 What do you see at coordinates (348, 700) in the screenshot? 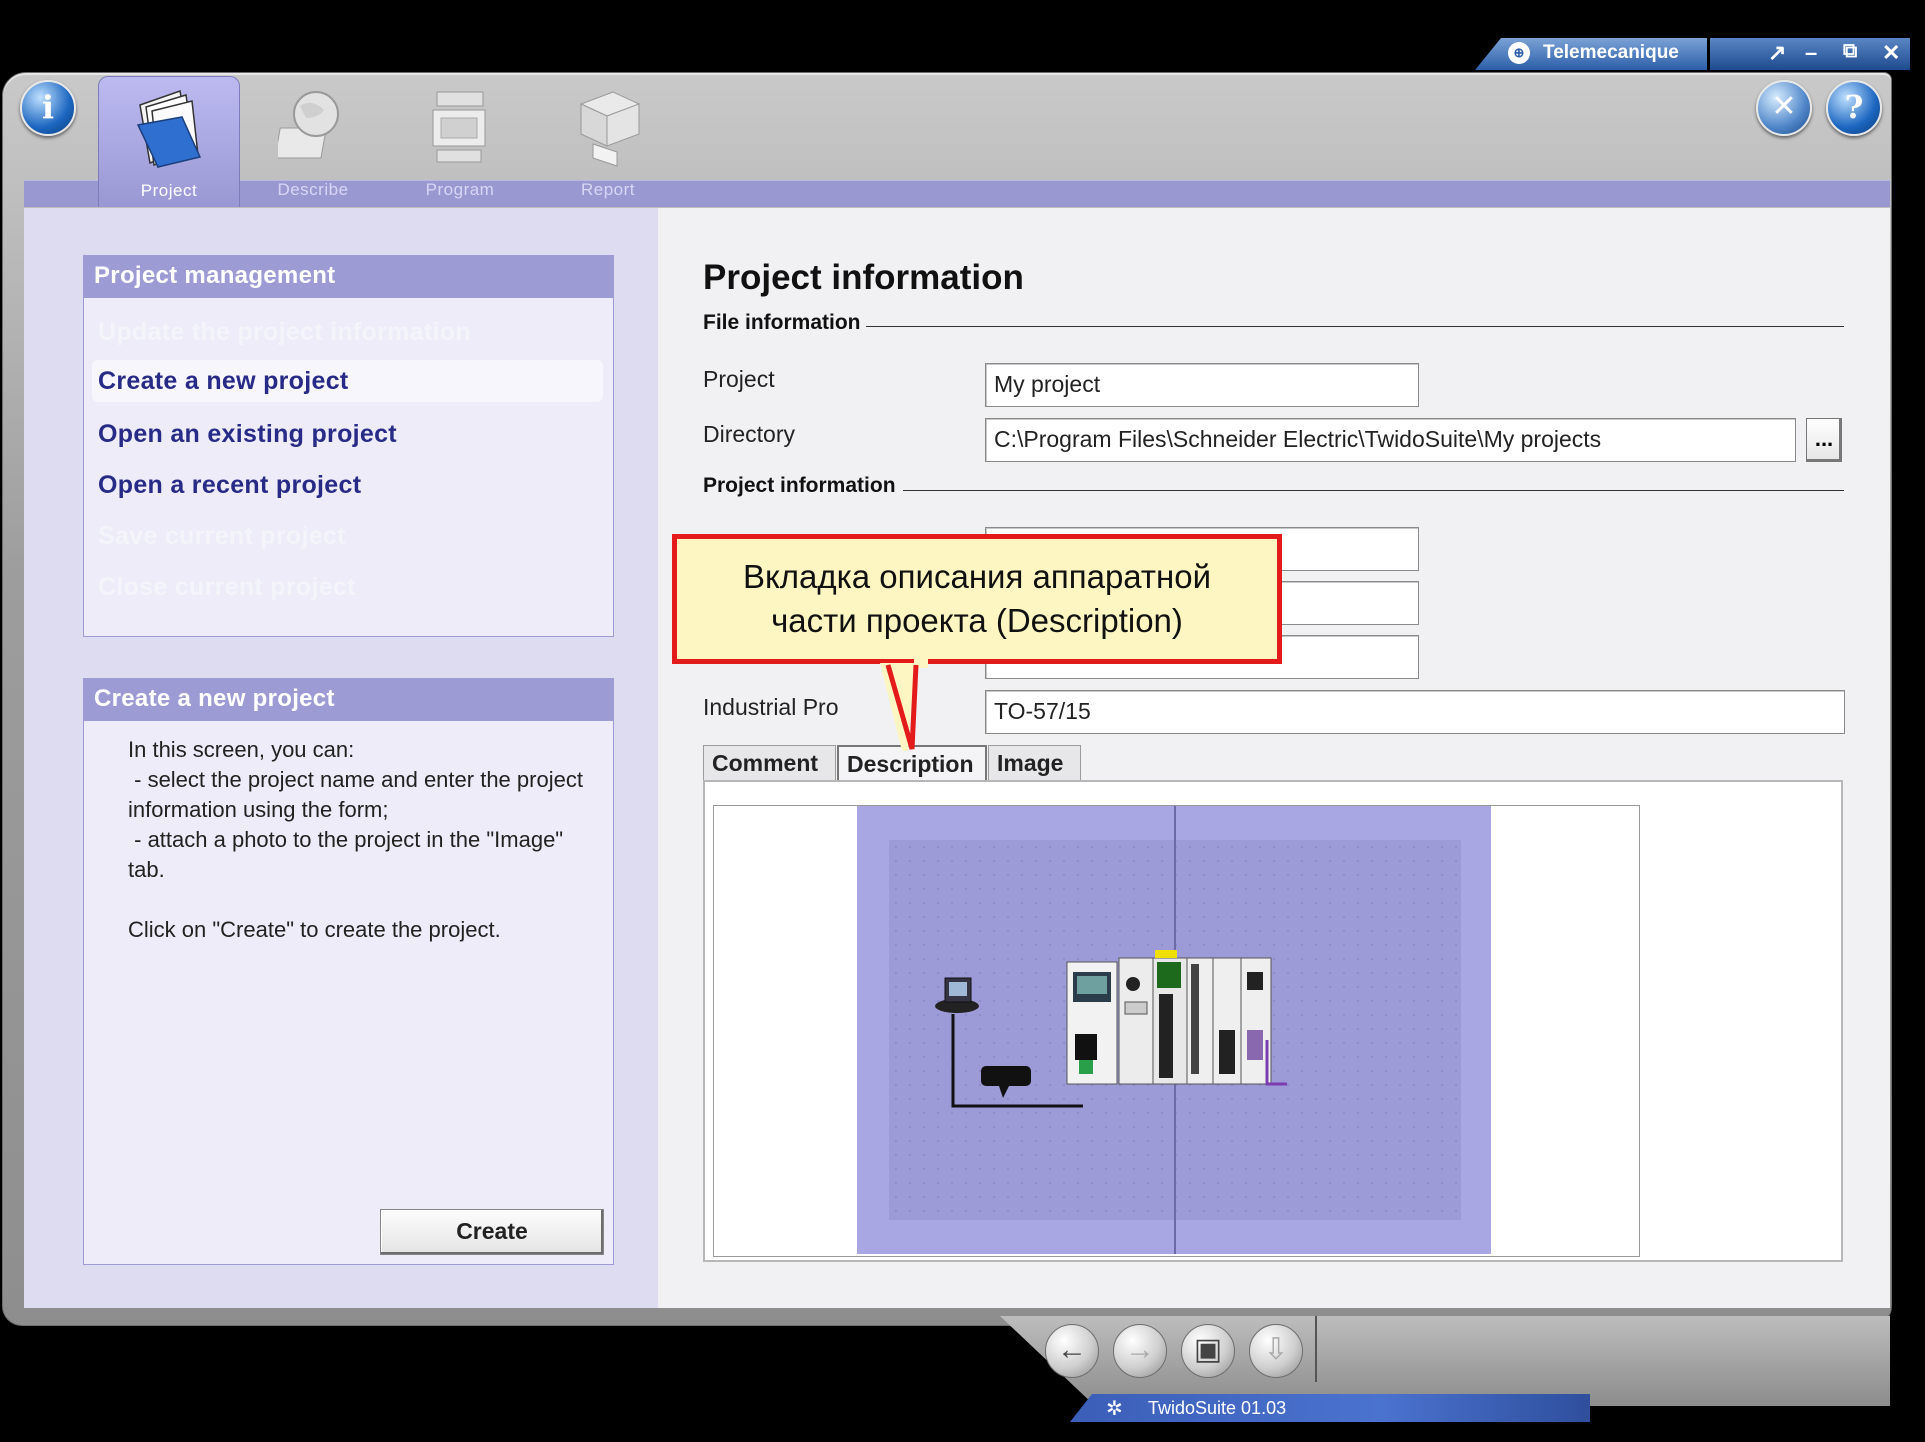
I see `box-header: Create a new project` at bounding box center [348, 700].